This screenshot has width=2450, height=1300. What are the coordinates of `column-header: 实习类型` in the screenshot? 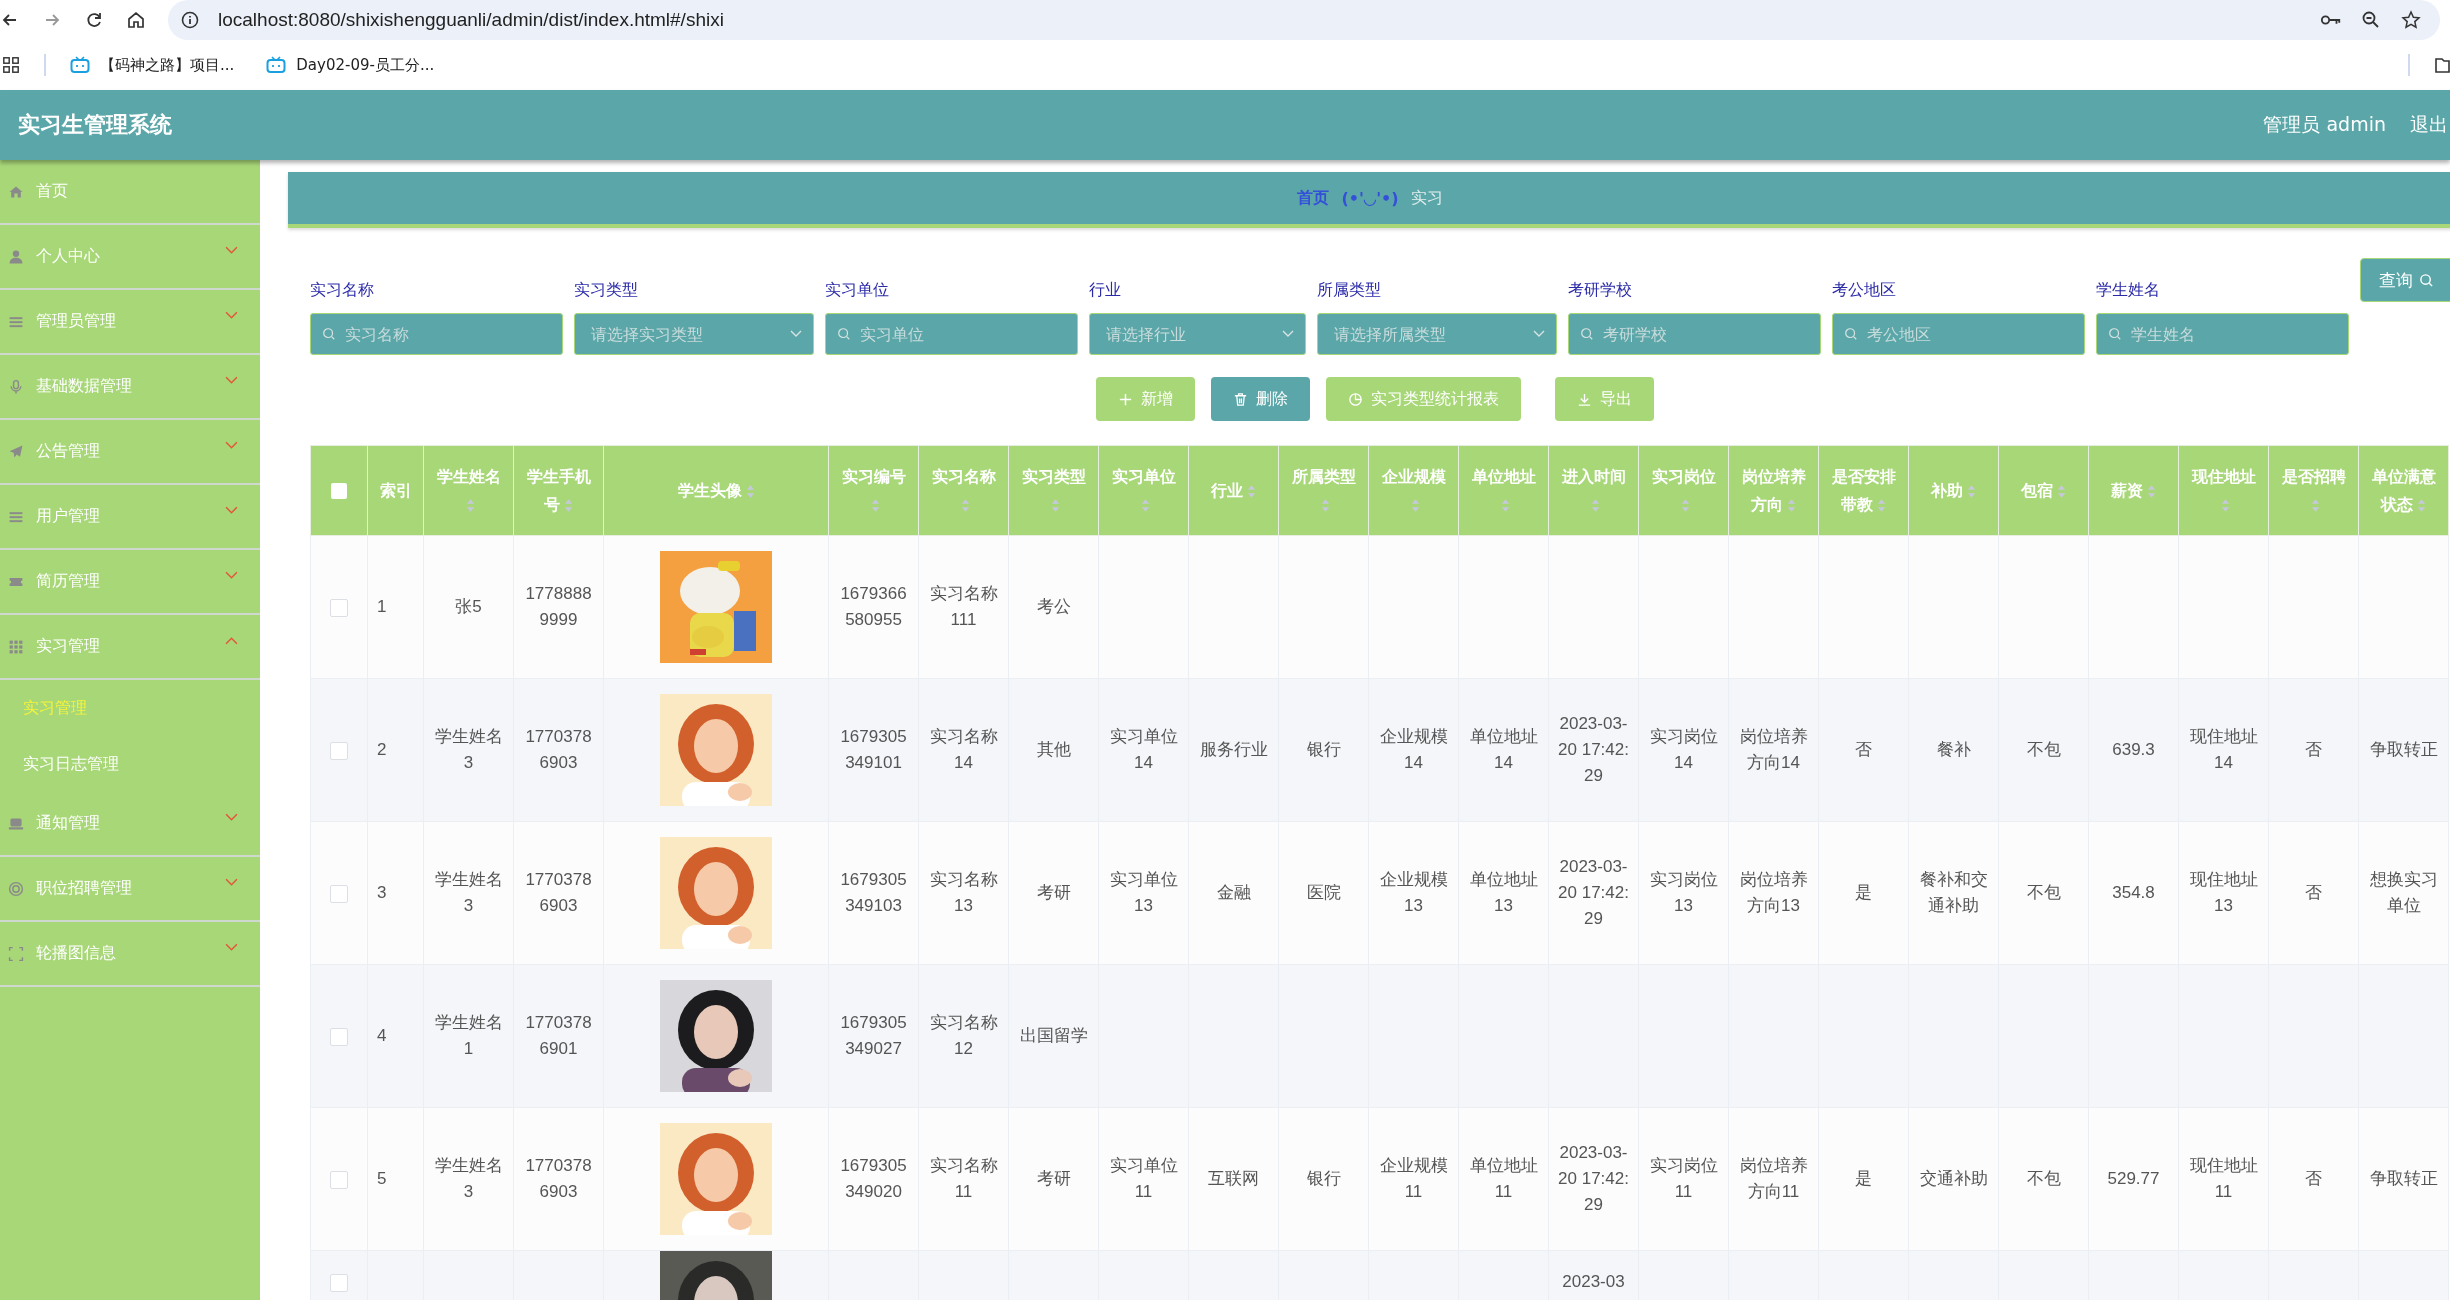 It's located at (1053, 490).